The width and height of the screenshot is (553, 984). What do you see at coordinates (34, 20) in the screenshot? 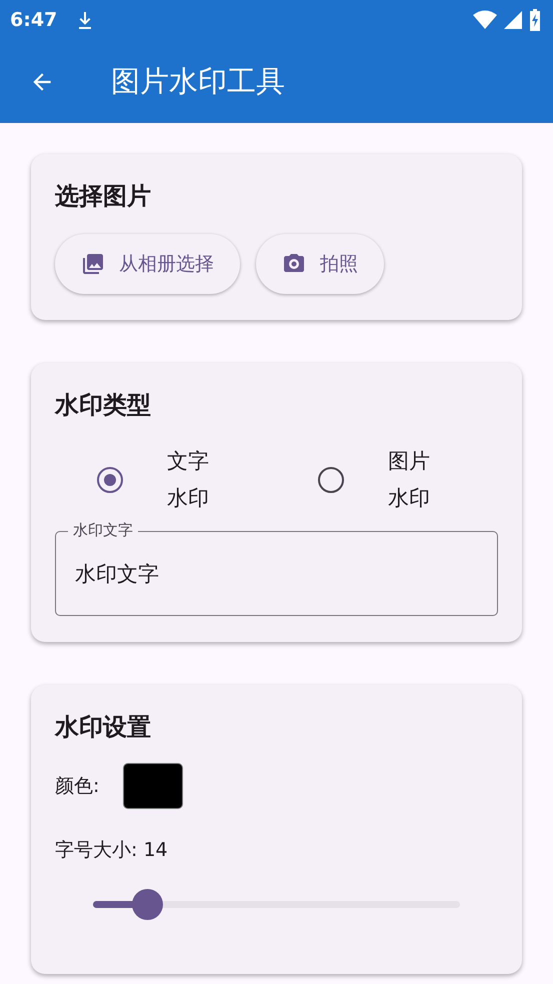
I see `status-time: 6:47` at bounding box center [34, 20].